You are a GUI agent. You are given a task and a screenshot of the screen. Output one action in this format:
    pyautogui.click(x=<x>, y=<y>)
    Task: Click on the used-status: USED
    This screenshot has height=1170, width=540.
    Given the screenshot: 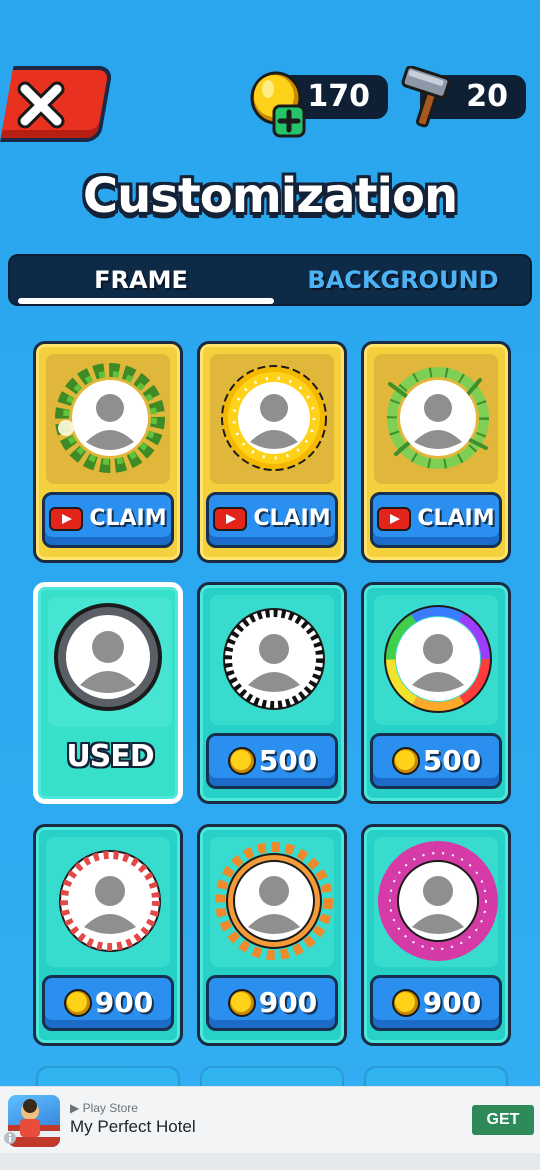 What is the action you would take?
    pyautogui.click(x=110, y=756)
    